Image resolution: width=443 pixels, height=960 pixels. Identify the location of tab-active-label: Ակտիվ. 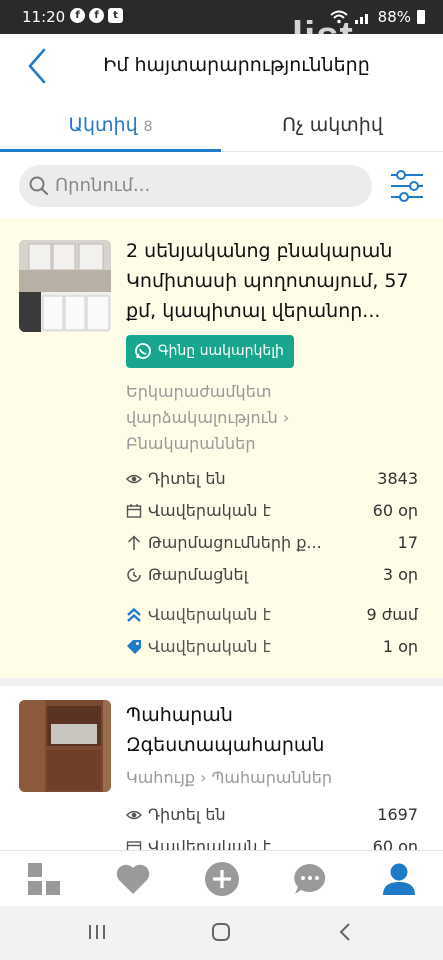
(103, 125).